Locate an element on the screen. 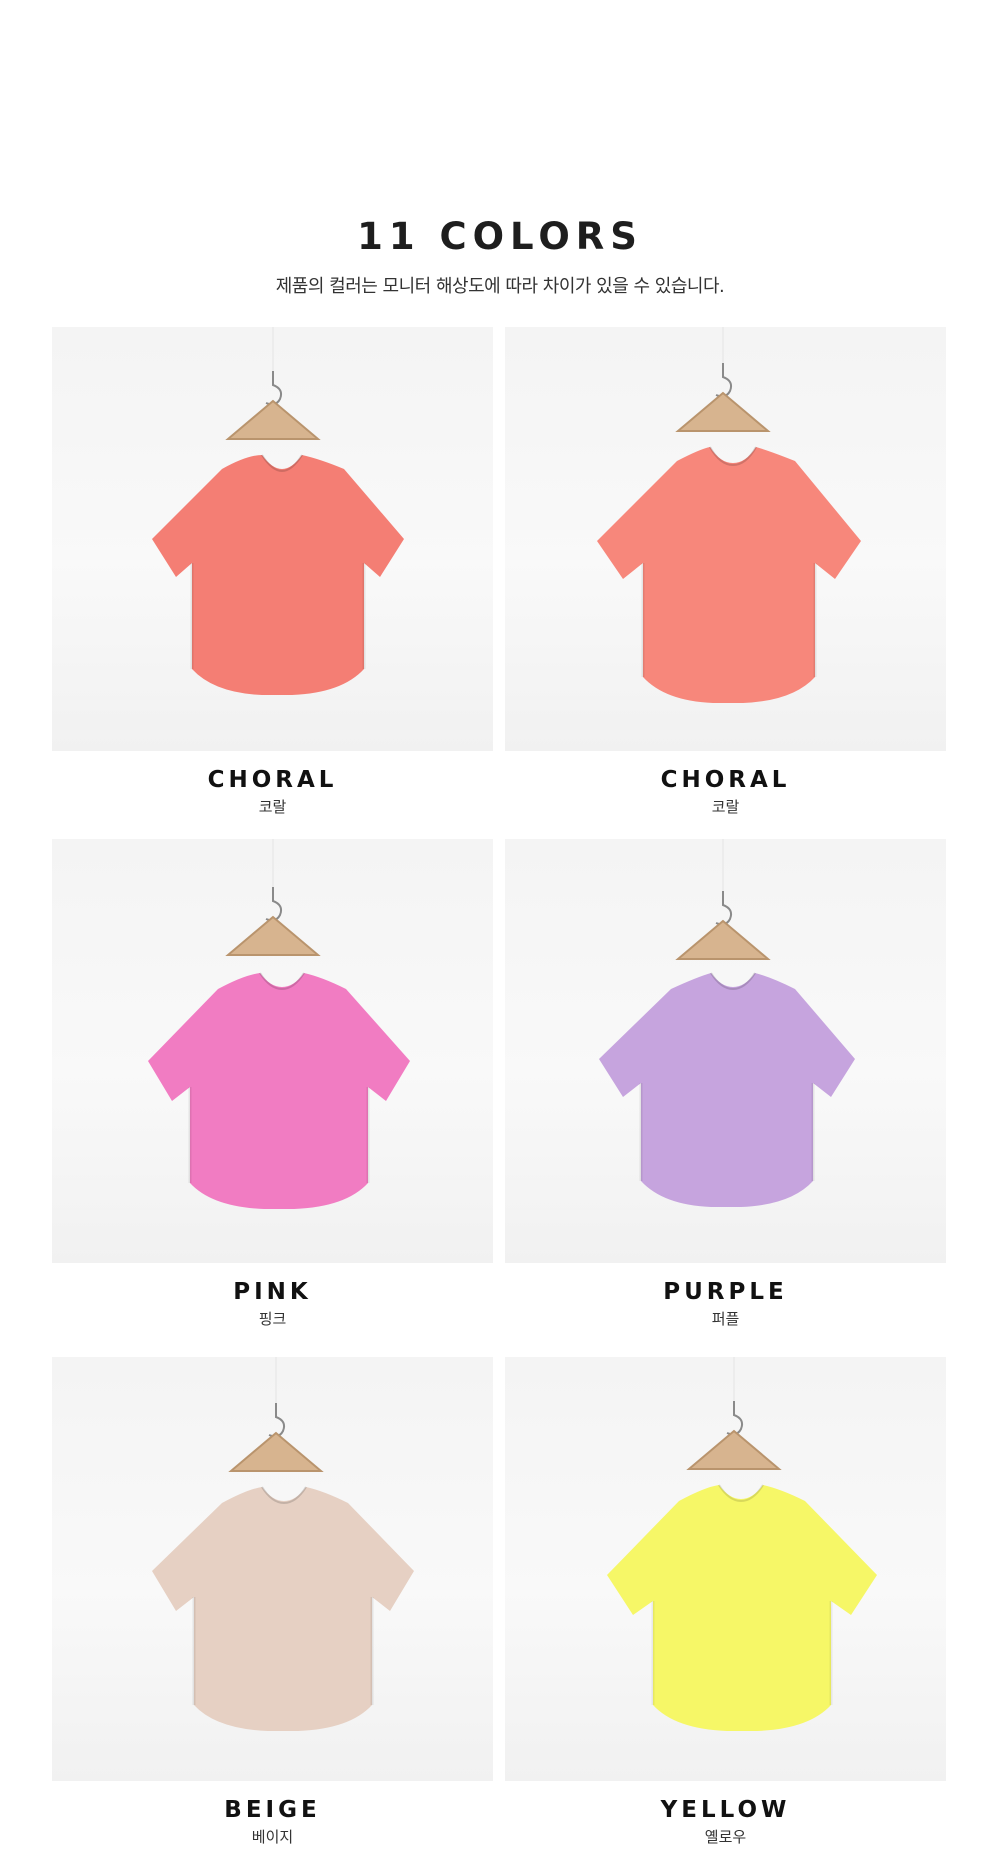 This screenshot has width=1000, height=1859. color-item-choral-1: CHORAL 코랄 is located at coordinates (272, 572).